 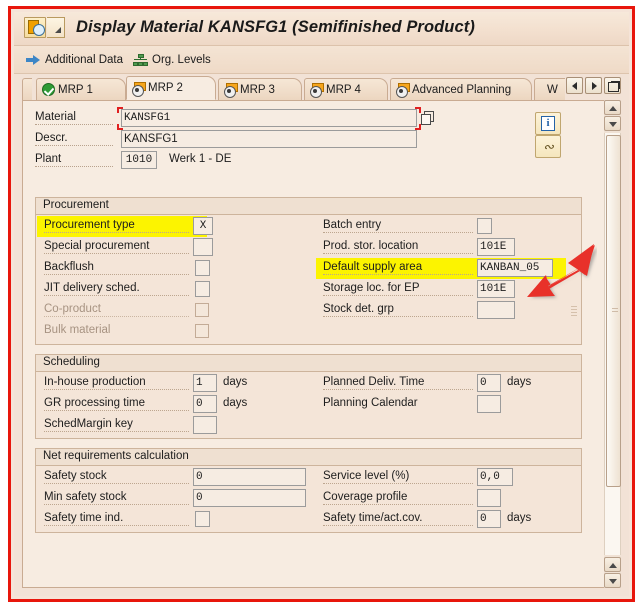 I want to click on row-co-product: Co-product, so click(x=174, y=310).